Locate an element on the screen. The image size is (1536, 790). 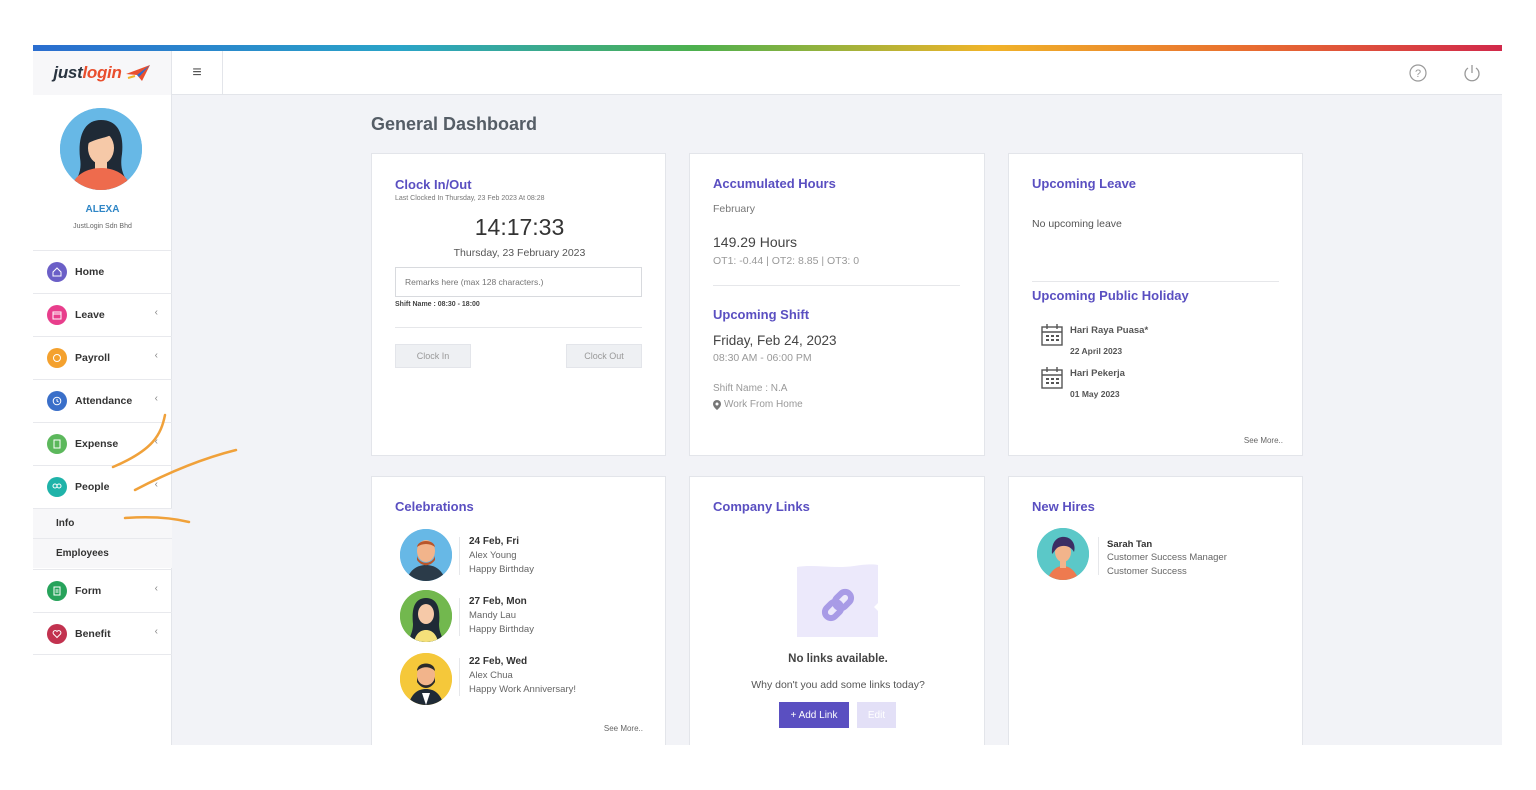
hours-total: 149.29 Hours is located at coordinates (755, 242).